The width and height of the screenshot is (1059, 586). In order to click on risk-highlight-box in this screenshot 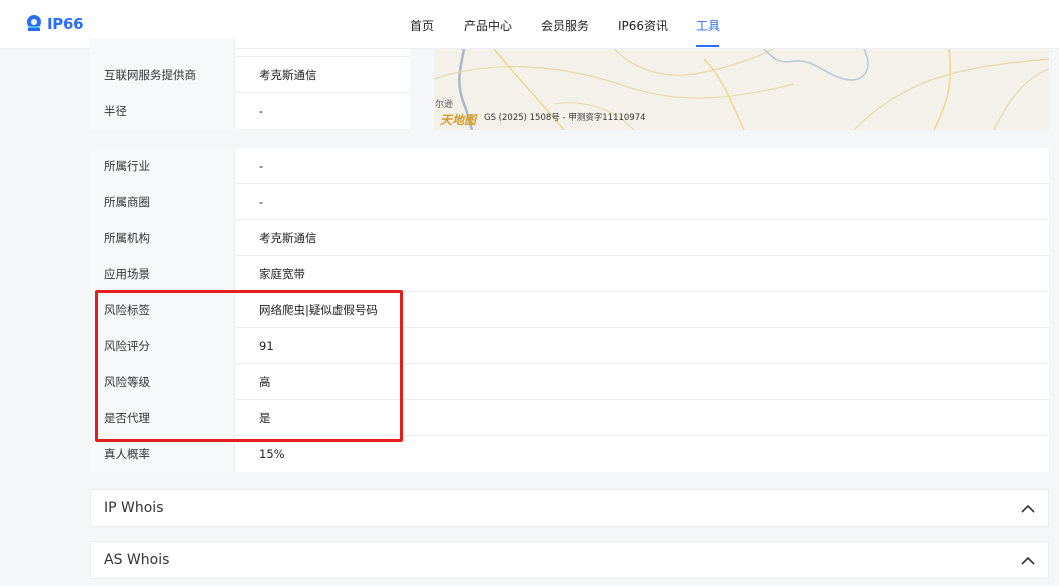, I will do `click(249, 366)`.